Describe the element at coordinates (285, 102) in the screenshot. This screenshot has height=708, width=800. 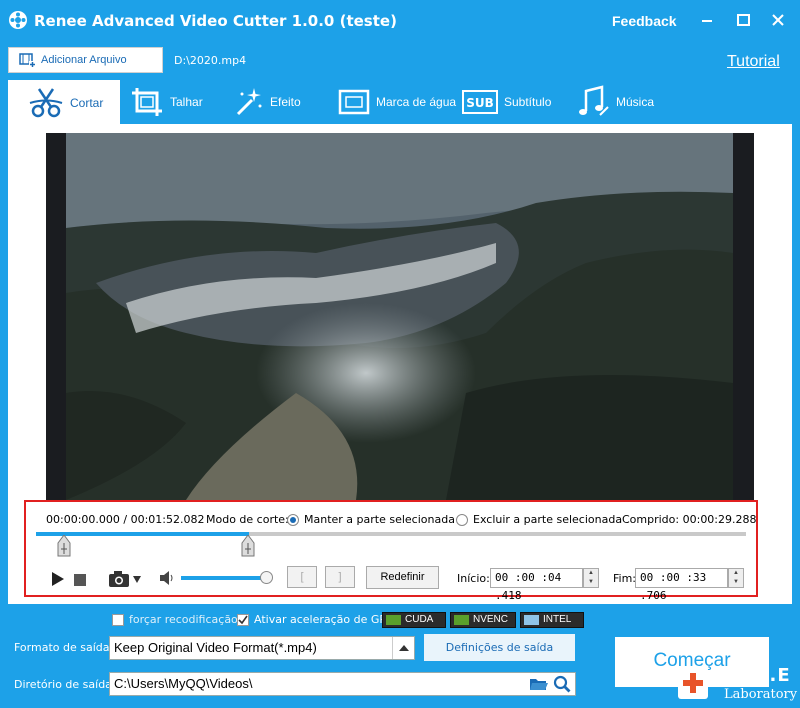
I see `tab-label: Efeito` at that location.